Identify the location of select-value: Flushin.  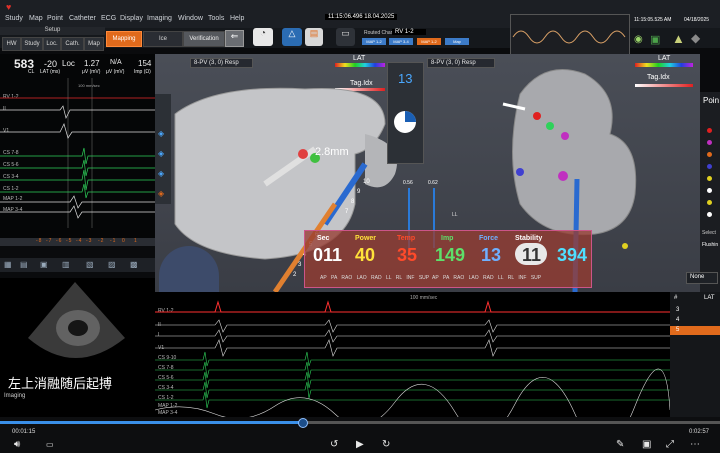
(711, 245).